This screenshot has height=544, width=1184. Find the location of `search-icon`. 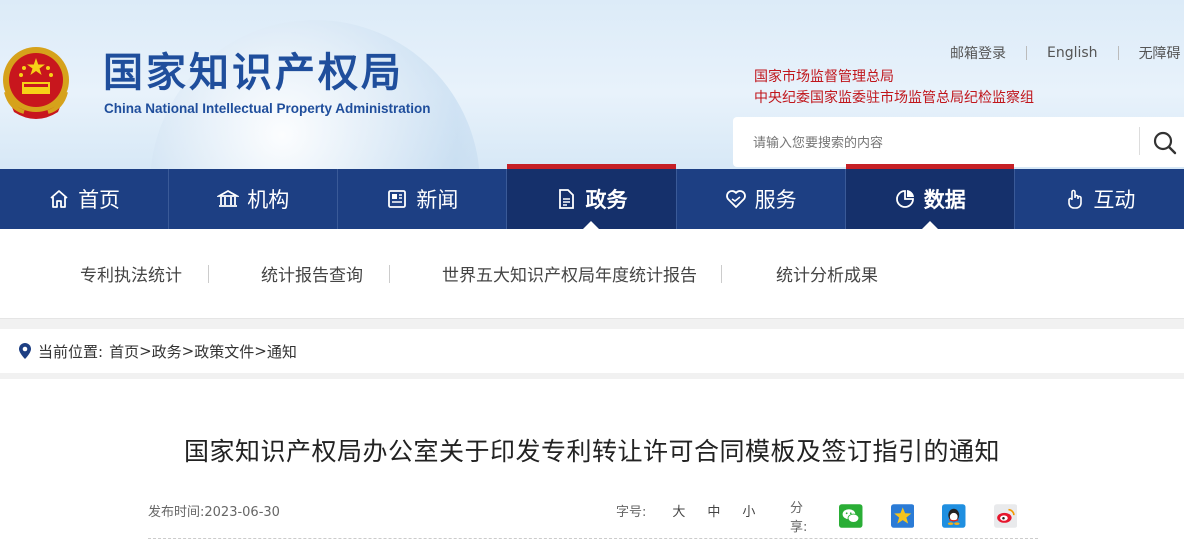

search-icon is located at coordinates (1165, 143).